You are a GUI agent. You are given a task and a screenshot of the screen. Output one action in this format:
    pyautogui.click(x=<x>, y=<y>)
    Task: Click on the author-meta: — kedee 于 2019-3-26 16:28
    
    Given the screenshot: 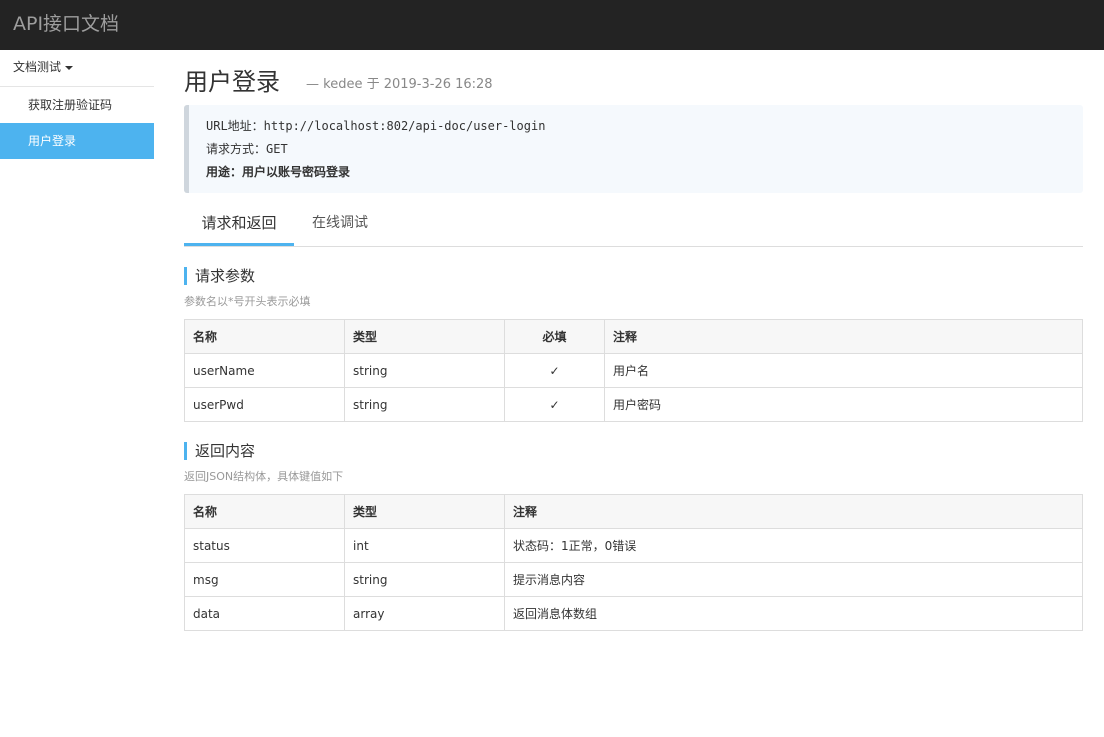 What is the action you would take?
    pyautogui.click(x=399, y=84)
    